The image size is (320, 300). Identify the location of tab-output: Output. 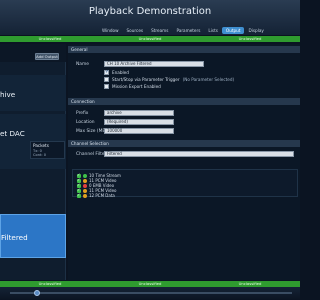
(233, 30).